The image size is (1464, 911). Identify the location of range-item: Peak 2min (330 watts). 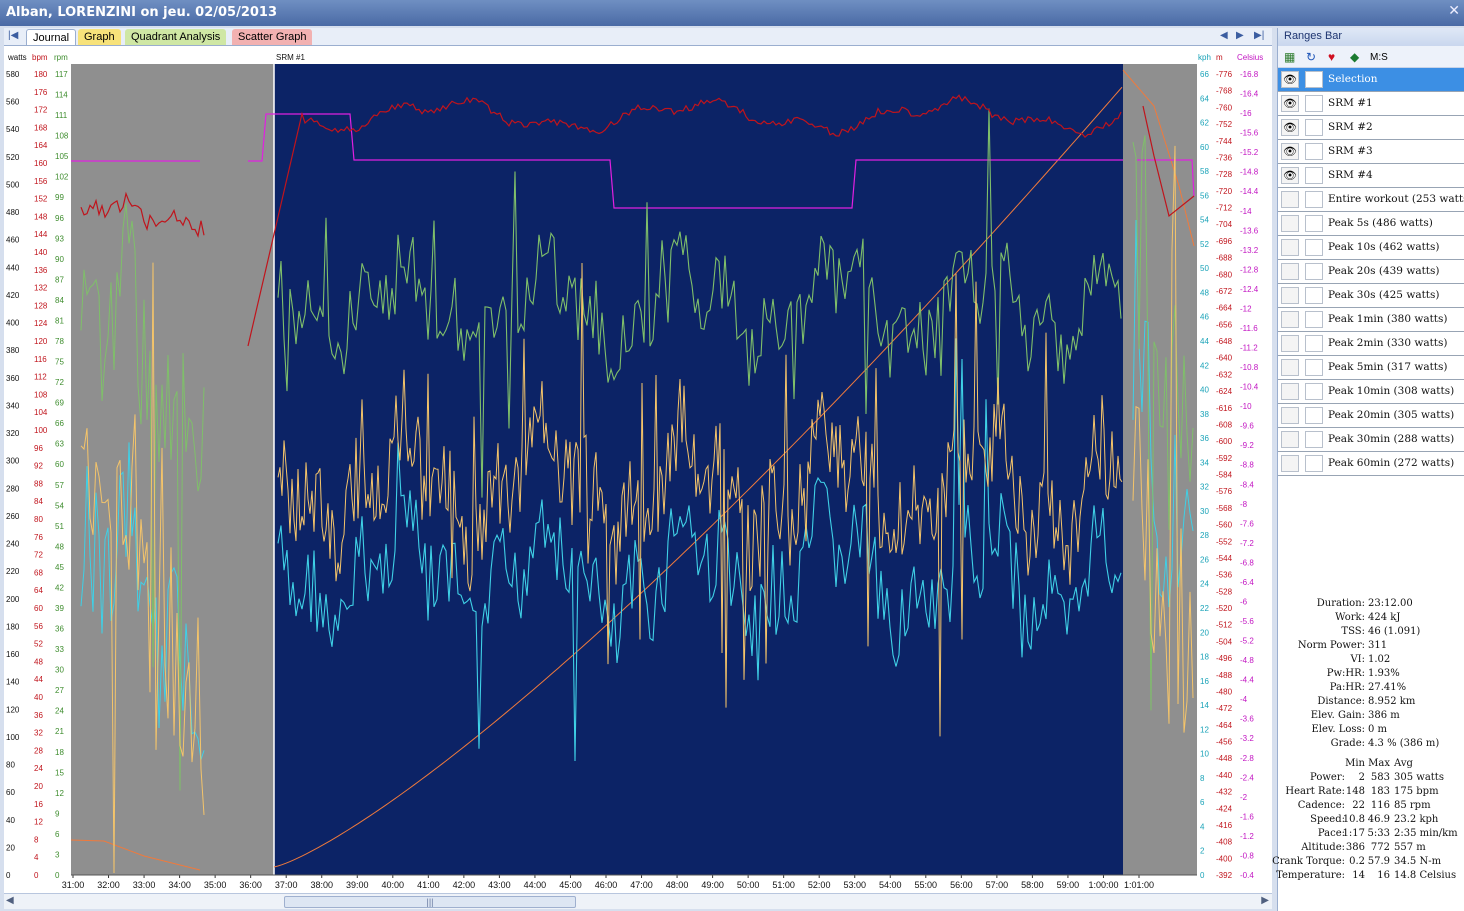
(1371, 344).